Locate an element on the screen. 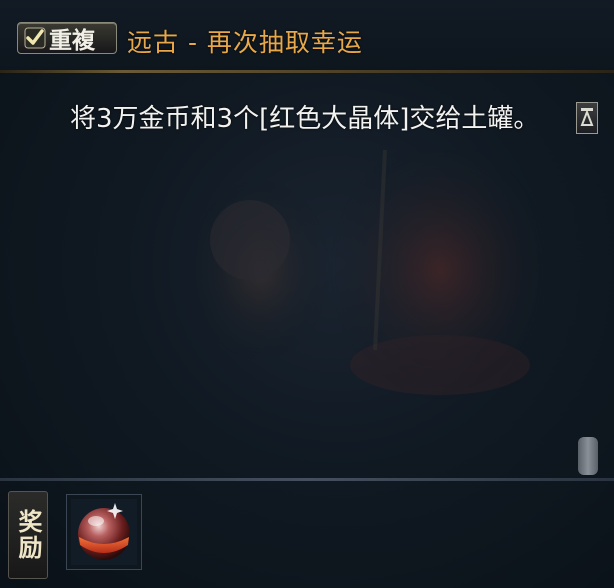  header-divider is located at coordinates (307, 71).